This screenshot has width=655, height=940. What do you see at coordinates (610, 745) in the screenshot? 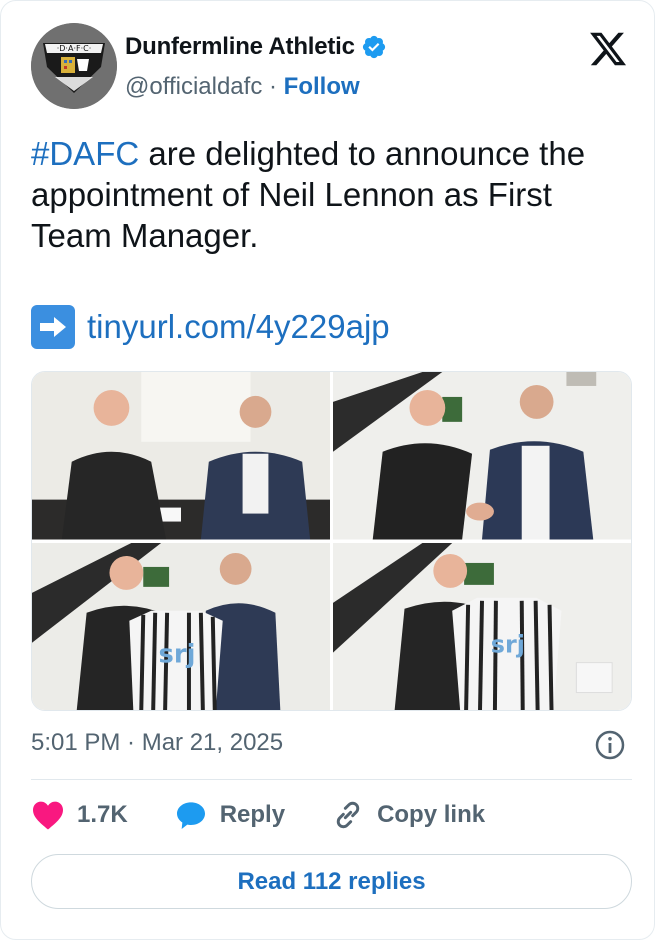
I see `info-icon` at bounding box center [610, 745].